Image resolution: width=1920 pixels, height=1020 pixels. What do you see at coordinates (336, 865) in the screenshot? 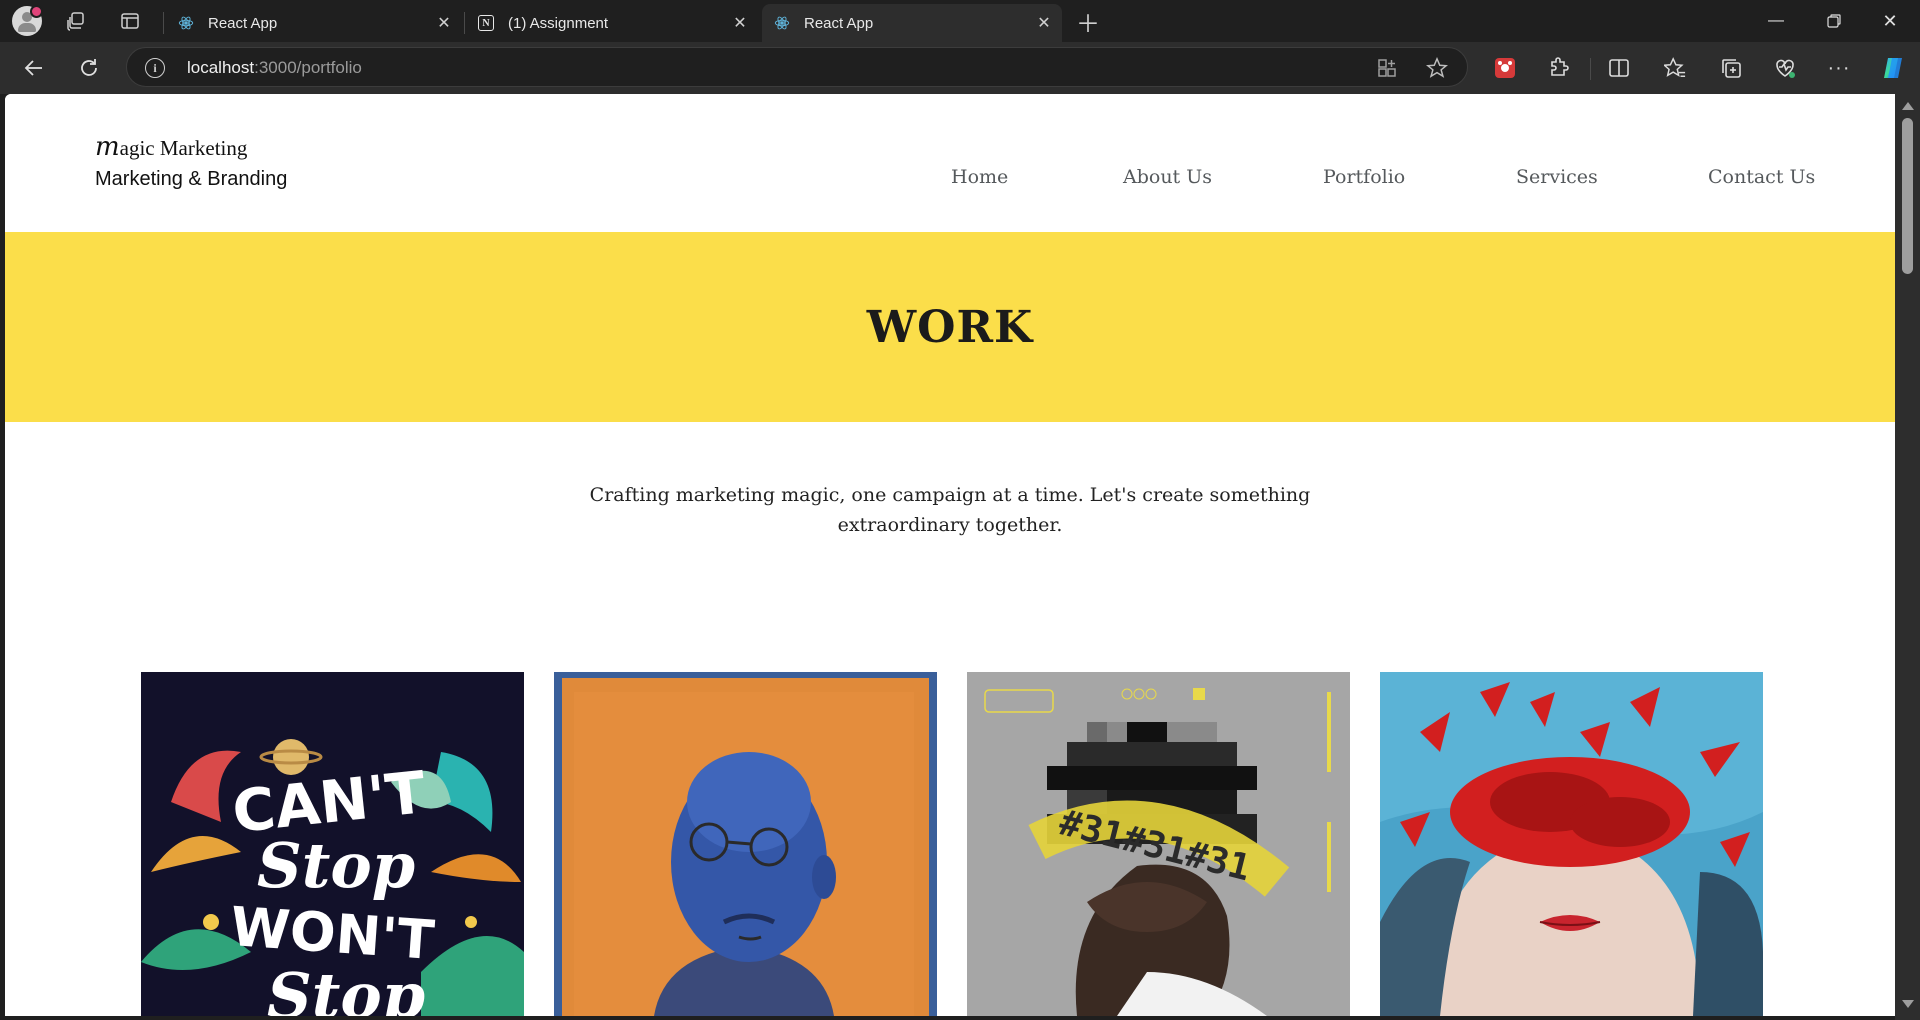
I see `poster-line-2: Stop` at bounding box center [336, 865].